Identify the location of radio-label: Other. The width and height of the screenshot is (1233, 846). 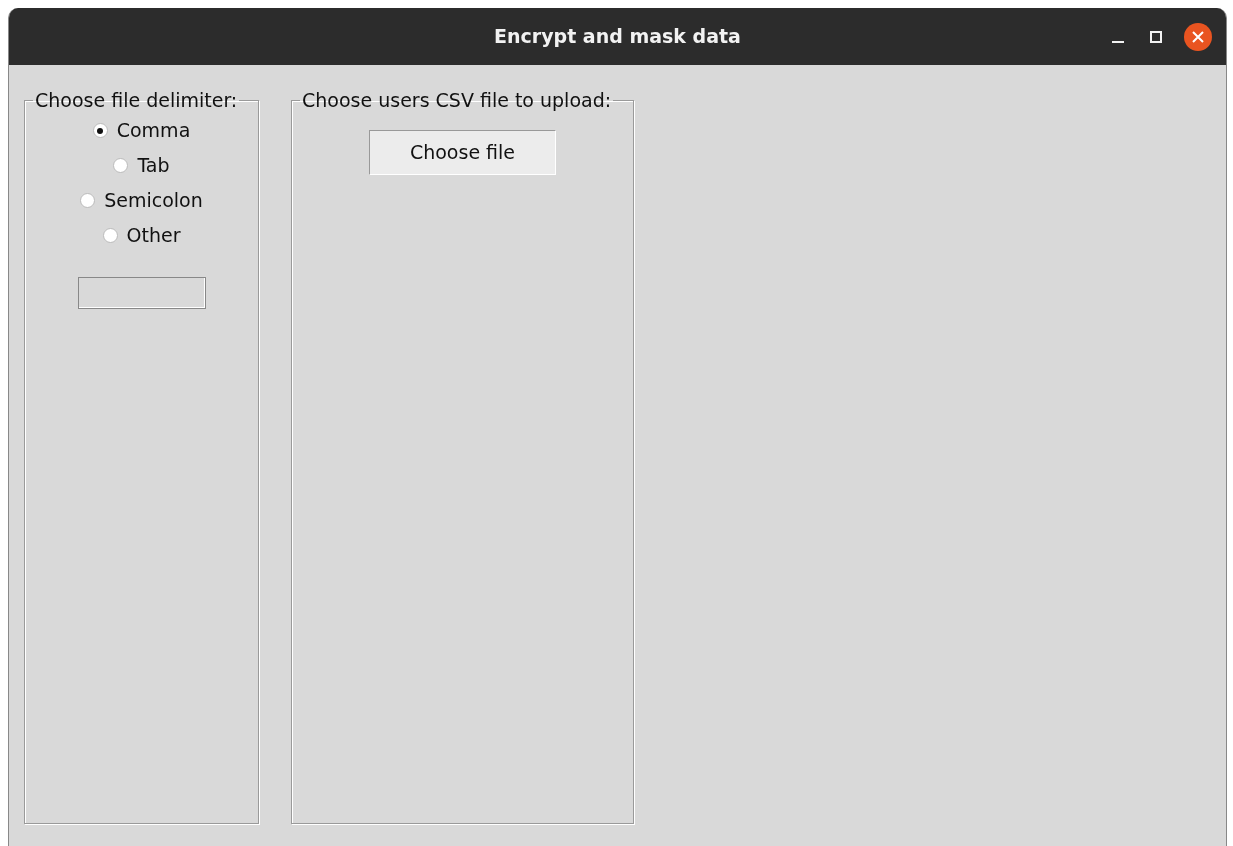
(153, 235).